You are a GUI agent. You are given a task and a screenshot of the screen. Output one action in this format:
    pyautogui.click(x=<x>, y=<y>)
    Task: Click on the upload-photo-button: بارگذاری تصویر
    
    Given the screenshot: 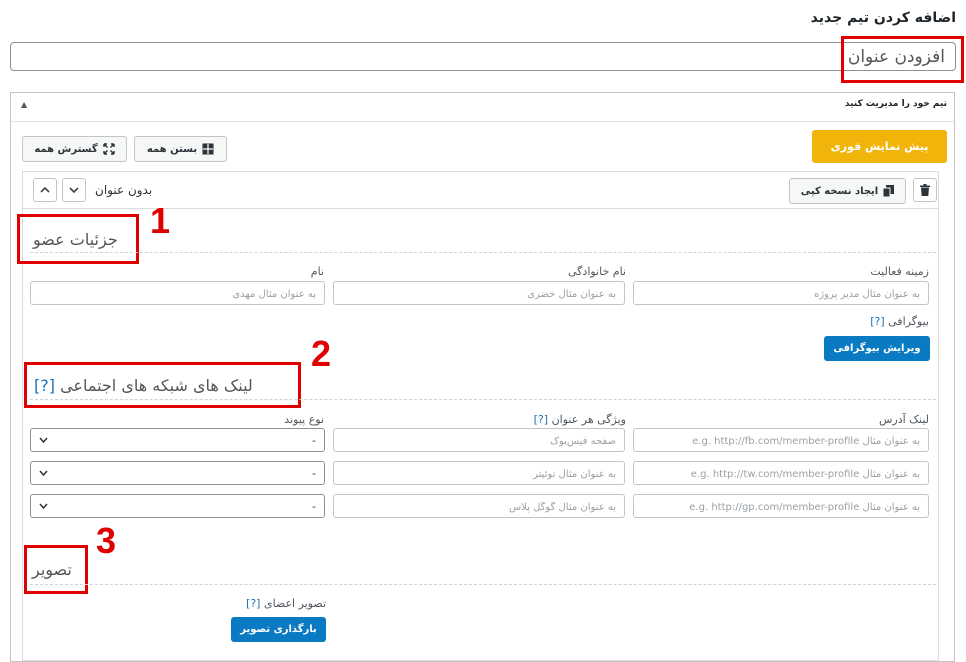 What is the action you would take?
    pyautogui.click(x=278, y=629)
    